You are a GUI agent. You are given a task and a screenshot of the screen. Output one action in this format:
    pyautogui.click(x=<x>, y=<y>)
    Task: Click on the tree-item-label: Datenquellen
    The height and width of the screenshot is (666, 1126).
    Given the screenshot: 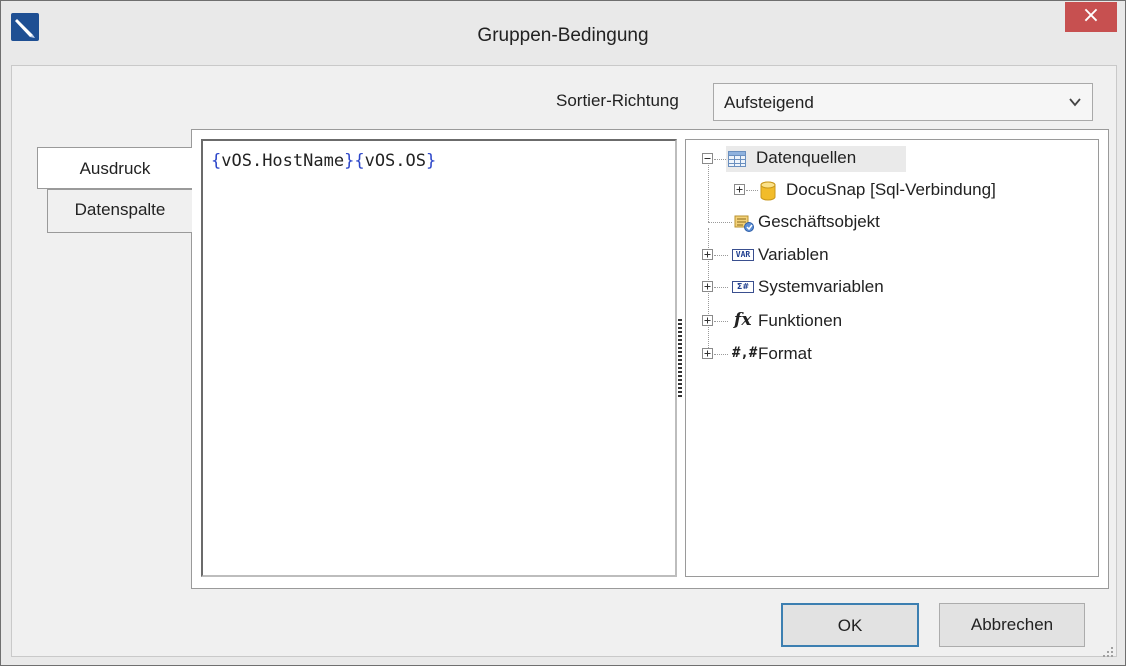 What is the action you would take?
    pyautogui.click(x=806, y=157)
    